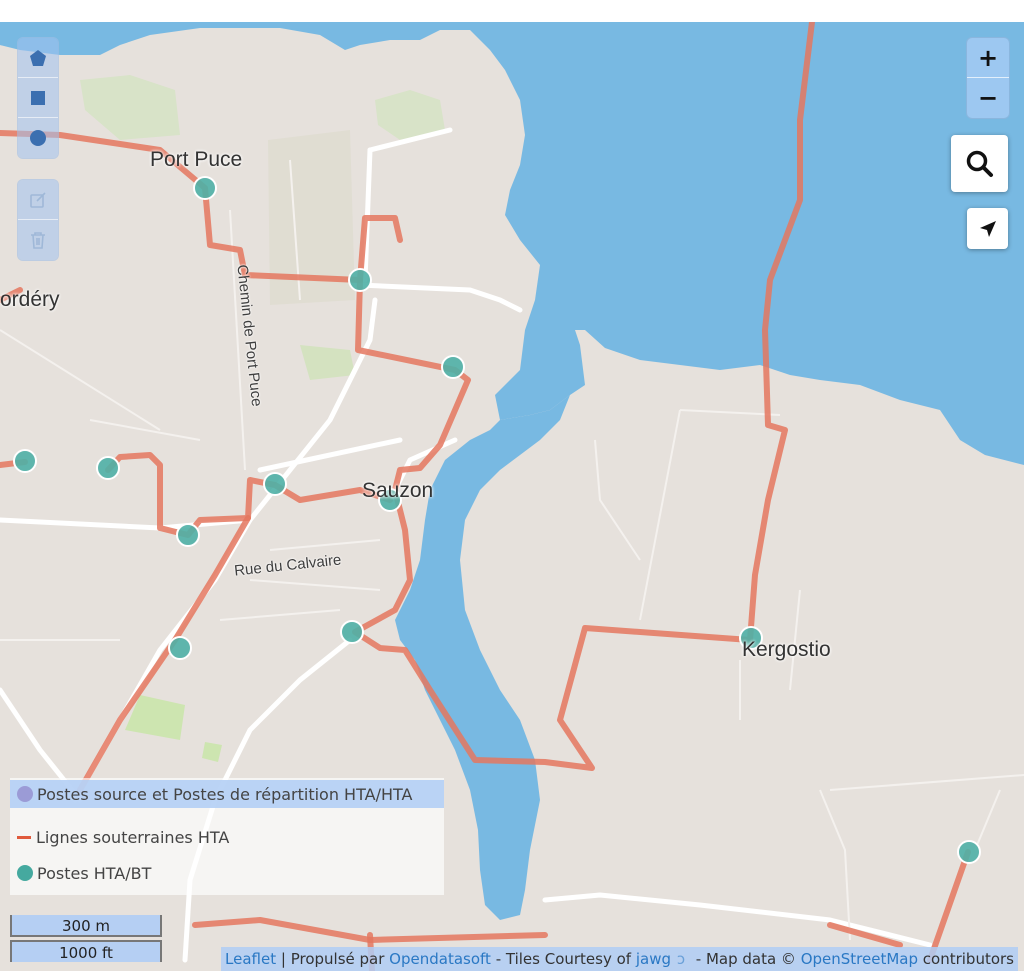 Image resolution: width=1024 pixels, height=971 pixels. I want to click on trash-icon, so click(38, 240).